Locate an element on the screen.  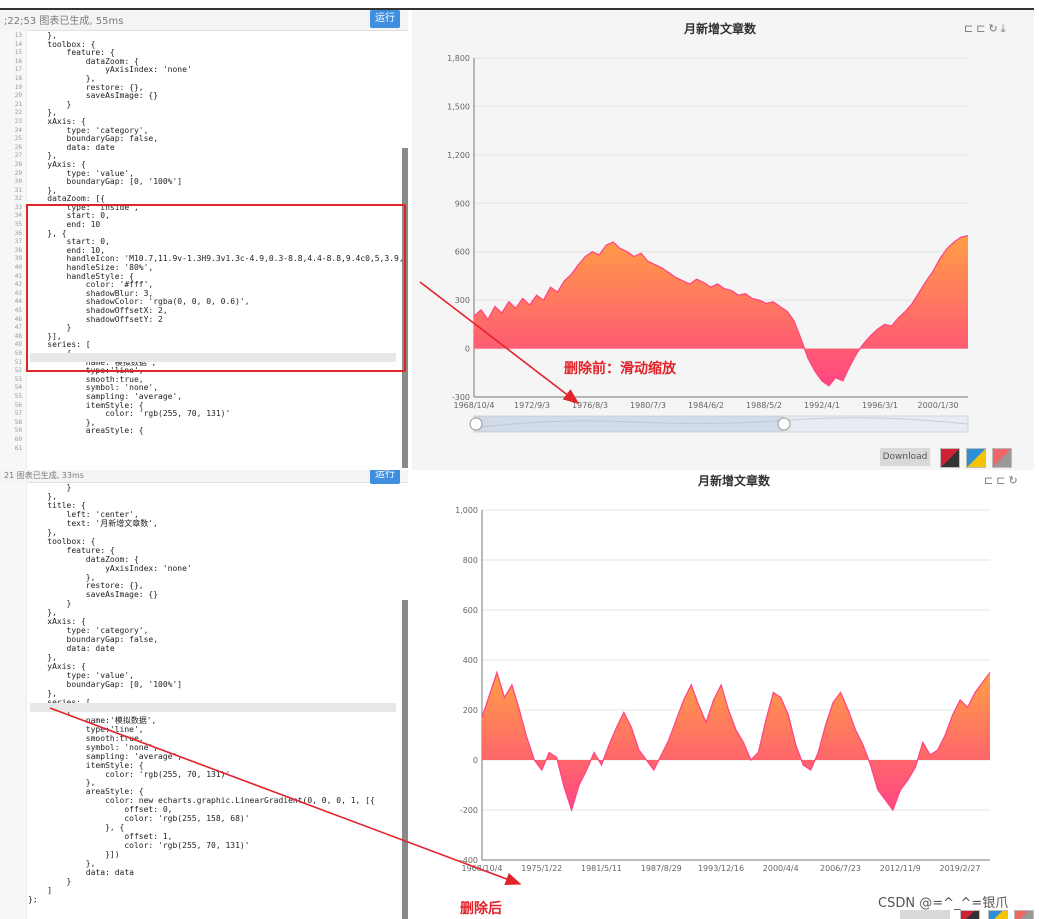
top-border is located at coordinates (517, 9).